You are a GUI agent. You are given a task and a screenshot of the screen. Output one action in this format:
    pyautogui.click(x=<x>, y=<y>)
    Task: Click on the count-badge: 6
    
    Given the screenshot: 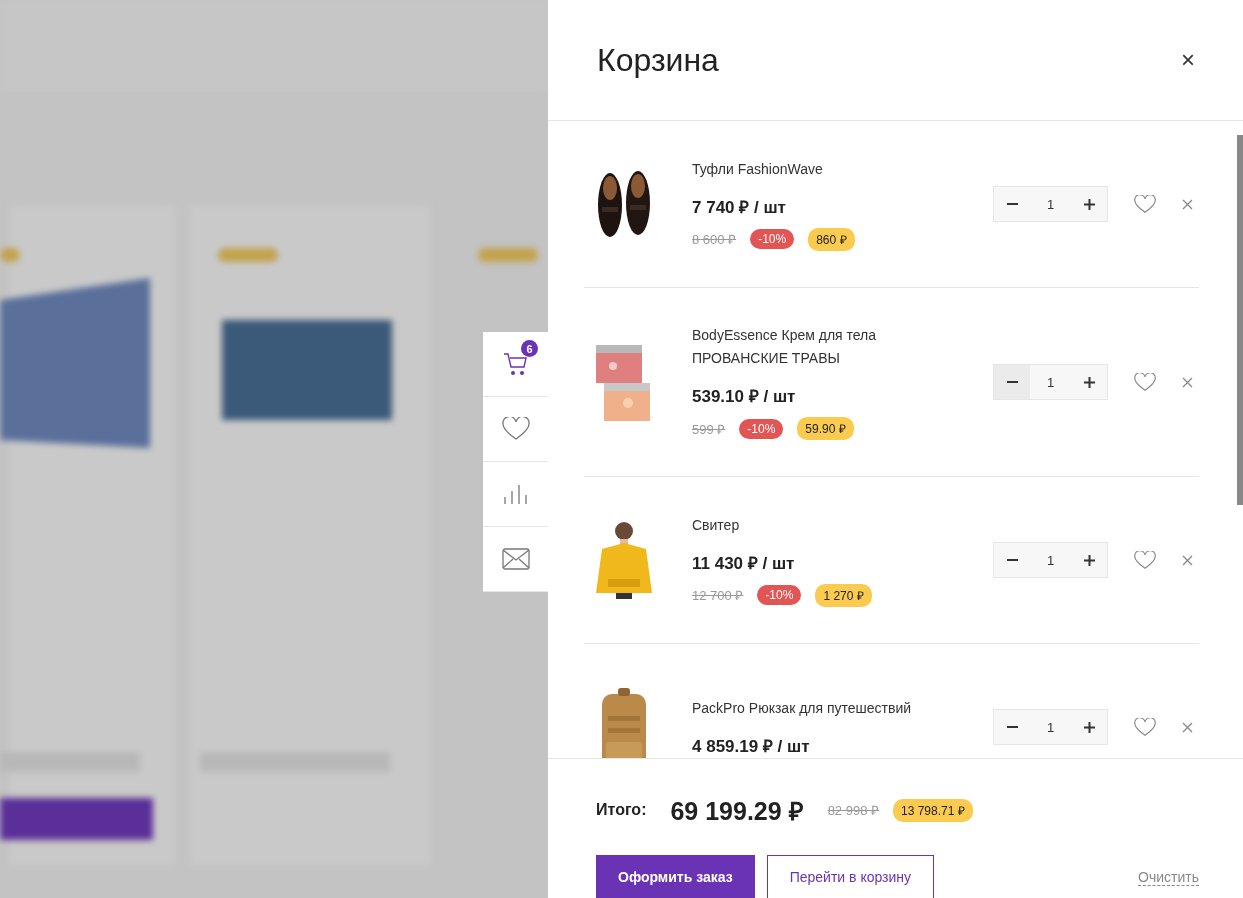 What is the action you would take?
    pyautogui.click(x=529, y=348)
    